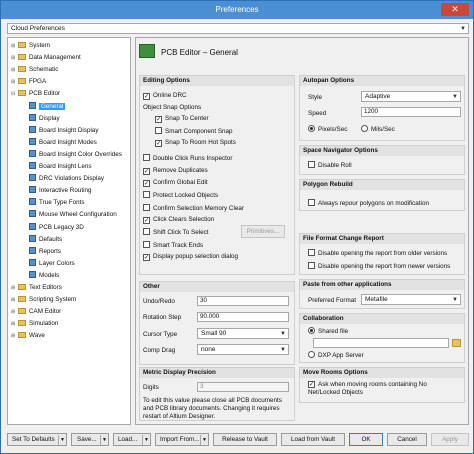 Image resolution: width=474 pixels, height=454 pixels. Describe the element at coordinates (411, 299) in the screenshot. I see `preferred-format-select: Metafile ▼` at that location.